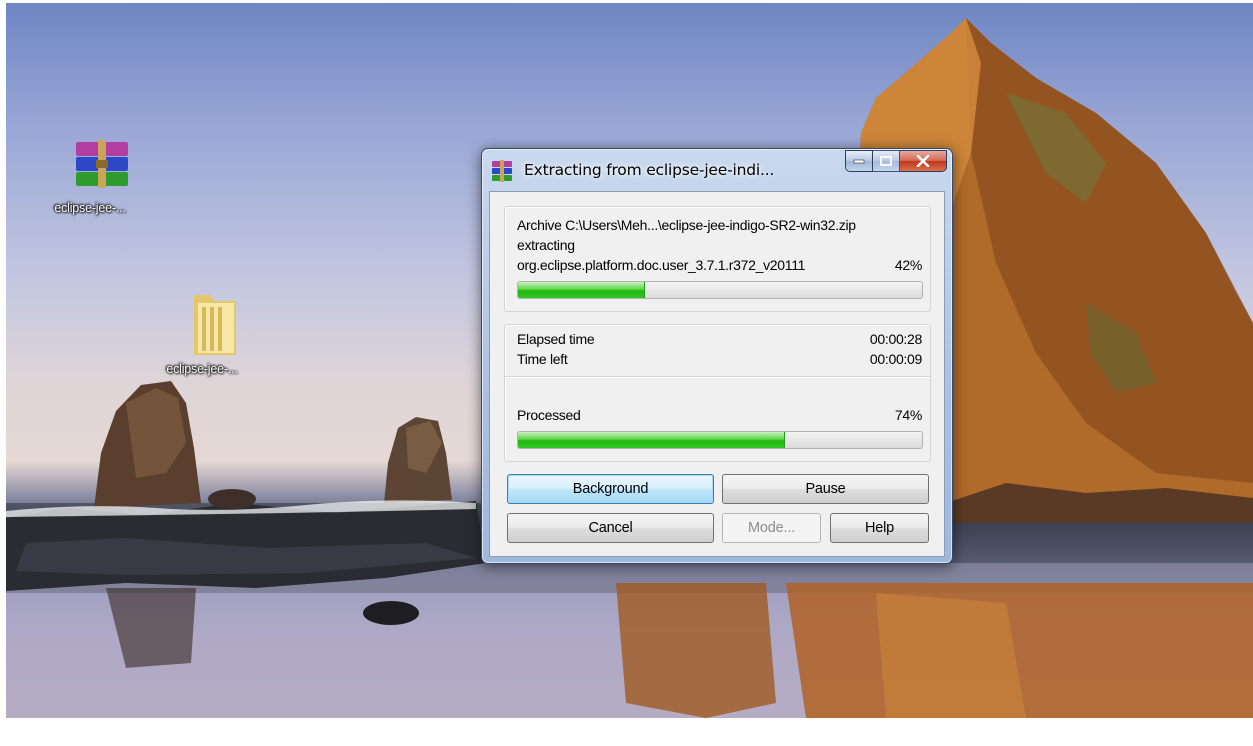 Image resolution: width=1253 pixels, height=746 pixels. I want to click on file-progress-bar, so click(720, 290).